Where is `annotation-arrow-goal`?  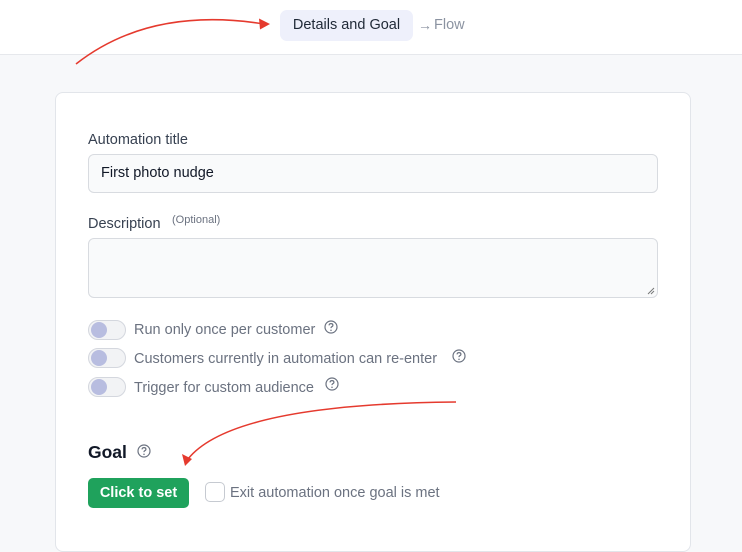 annotation-arrow-goal is located at coordinates (322, 430).